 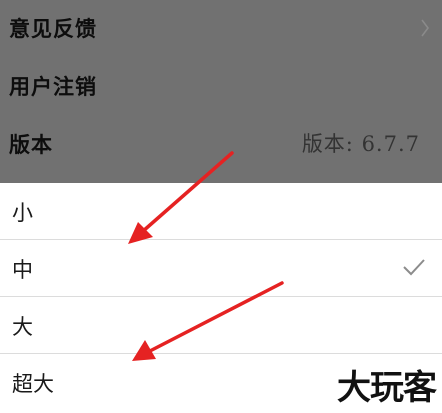 I want to click on option-label: 小, so click(x=22, y=213).